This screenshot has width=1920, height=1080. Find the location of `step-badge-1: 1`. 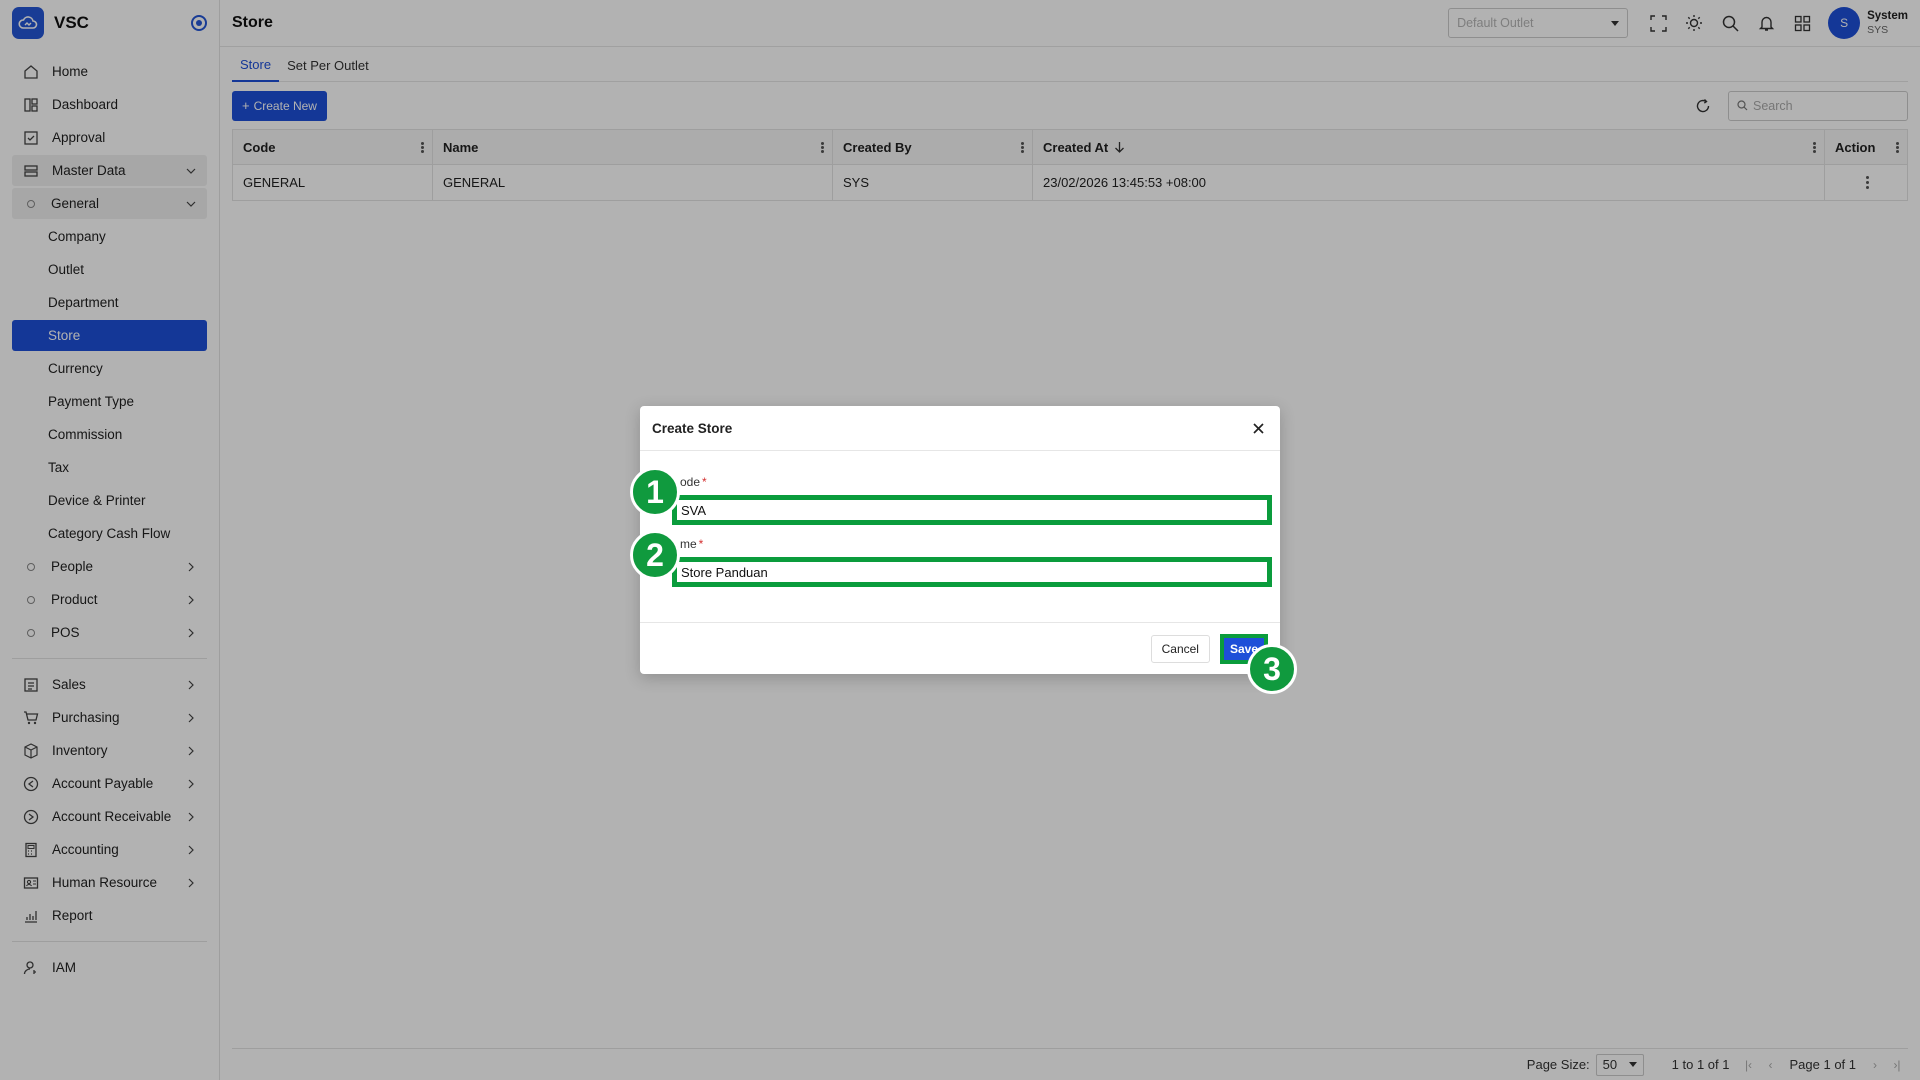

step-badge-1: 1 is located at coordinates (655, 492).